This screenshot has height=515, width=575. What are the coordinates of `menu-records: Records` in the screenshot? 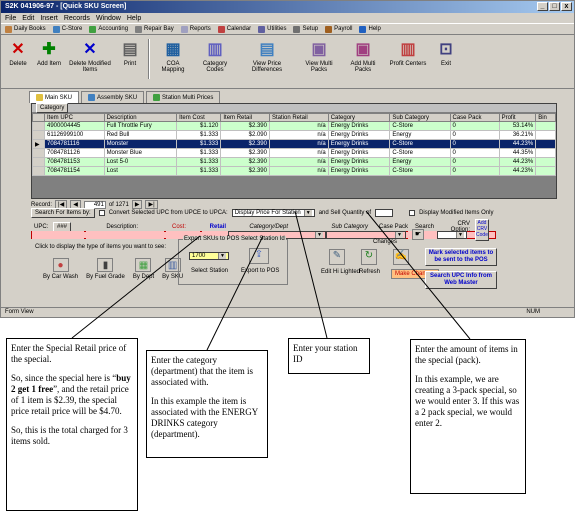 It's located at (77, 18).